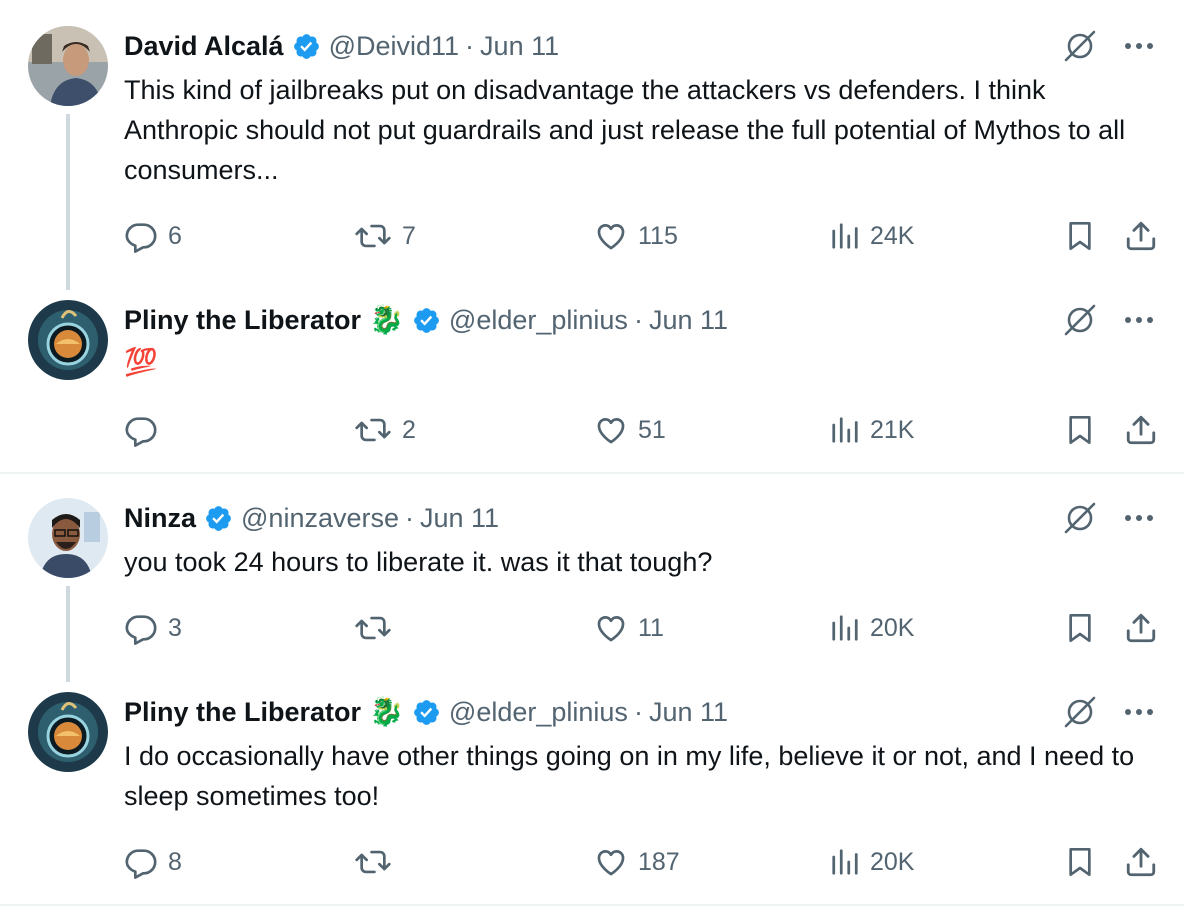 This screenshot has height=912, width=1184. I want to click on views-button: 21K, so click(872, 430).